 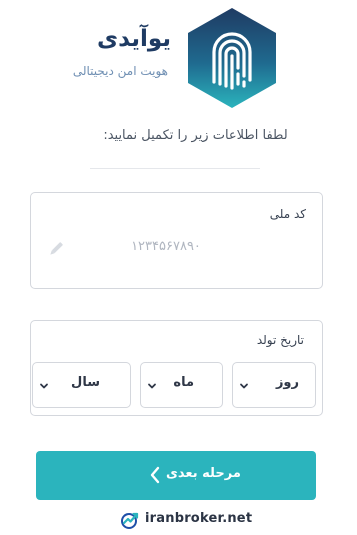 What do you see at coordinates (85, 382) in the screenshot?
I see `year-select-label: سال` at bounding box center [85, 382].